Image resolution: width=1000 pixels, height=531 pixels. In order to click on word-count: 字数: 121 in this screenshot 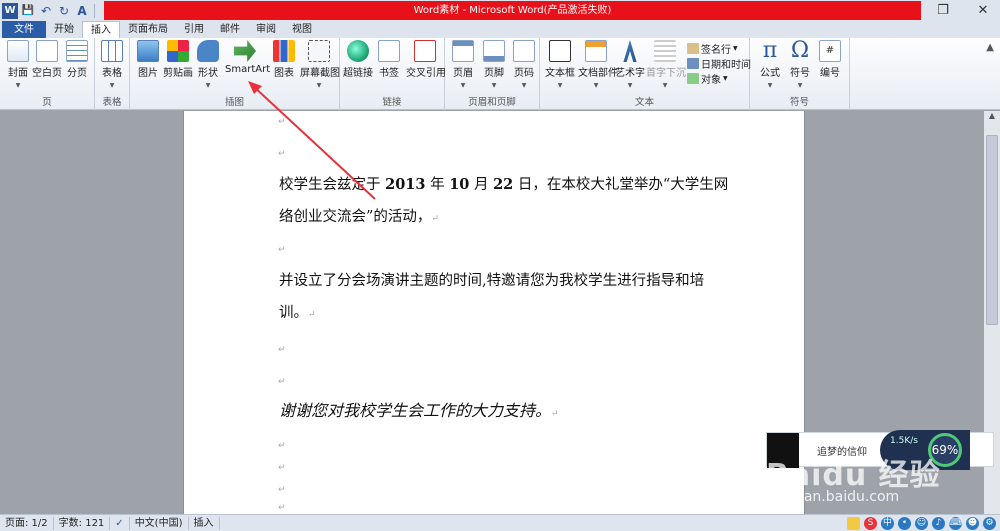, I will do `click(82, 523)`.